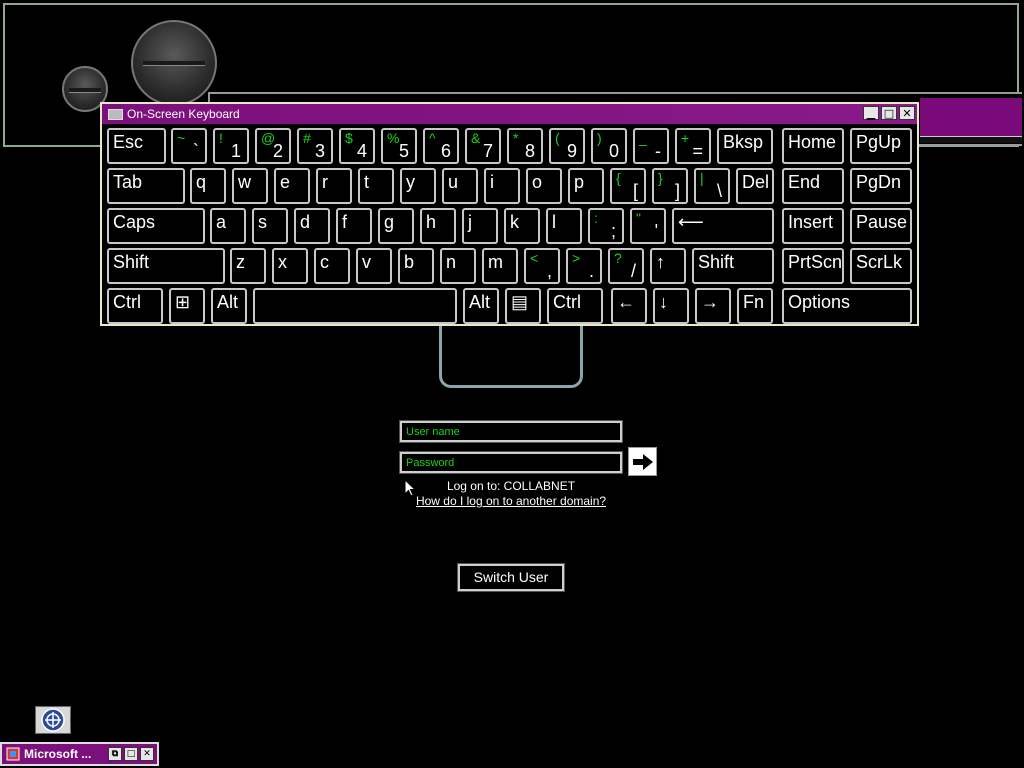 The image size is (1024, 768). I want to click on key-,: <,, so click(542, 266).